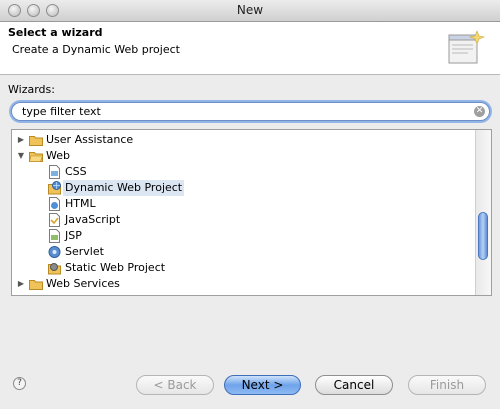 This screenshot has width=500, height=409. Describe the element at coordinates (124, 188) in the screenshot. I see `tree-item-label: Dynamic Web Project` at that location.